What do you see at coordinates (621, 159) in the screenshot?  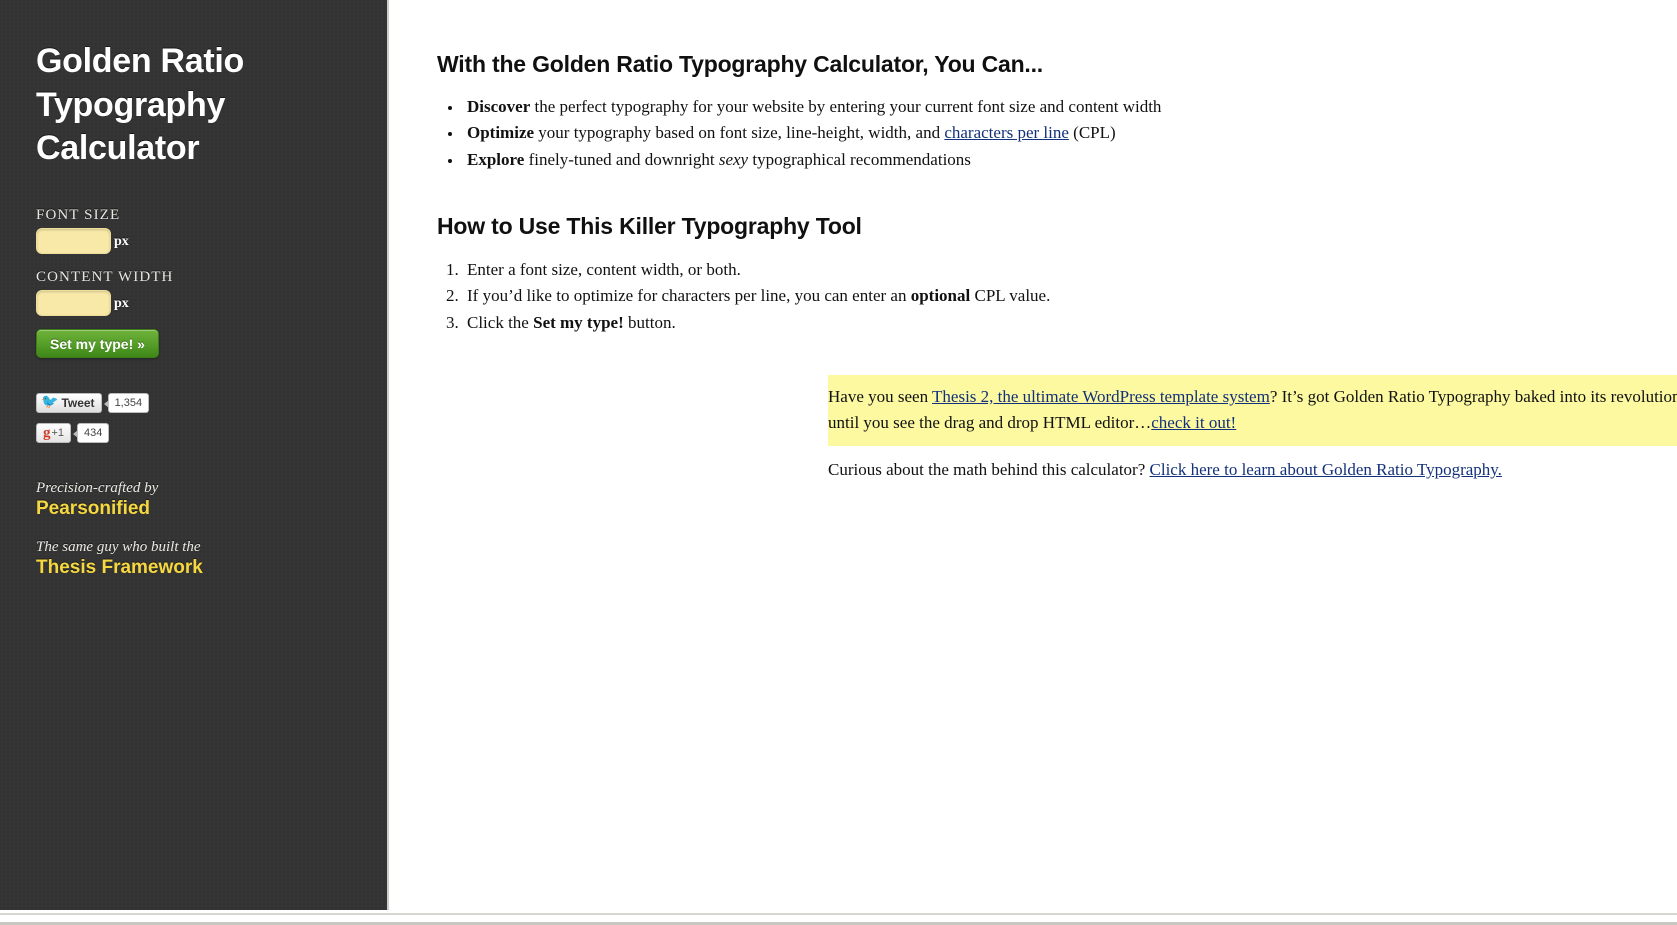 I see `benefit-text-explore-pre: finely-tuned and downright` at bounding box center [621, 159].